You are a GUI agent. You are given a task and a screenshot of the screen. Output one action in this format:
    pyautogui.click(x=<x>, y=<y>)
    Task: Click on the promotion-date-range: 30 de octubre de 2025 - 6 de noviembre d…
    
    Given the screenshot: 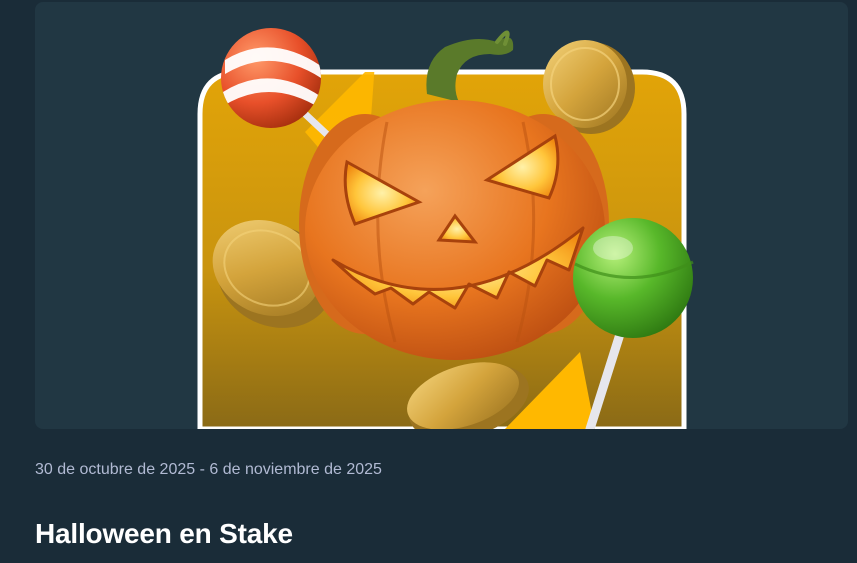 What is the action you would take?
    pyautogui.click(x=208, y=469)
    